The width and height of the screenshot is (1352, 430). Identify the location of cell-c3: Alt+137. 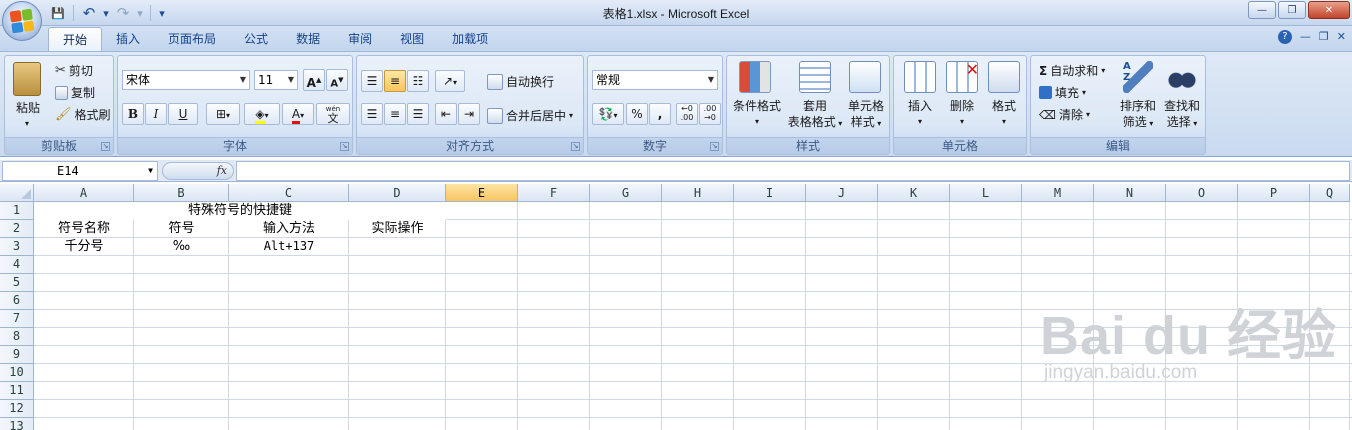
(289, 247).